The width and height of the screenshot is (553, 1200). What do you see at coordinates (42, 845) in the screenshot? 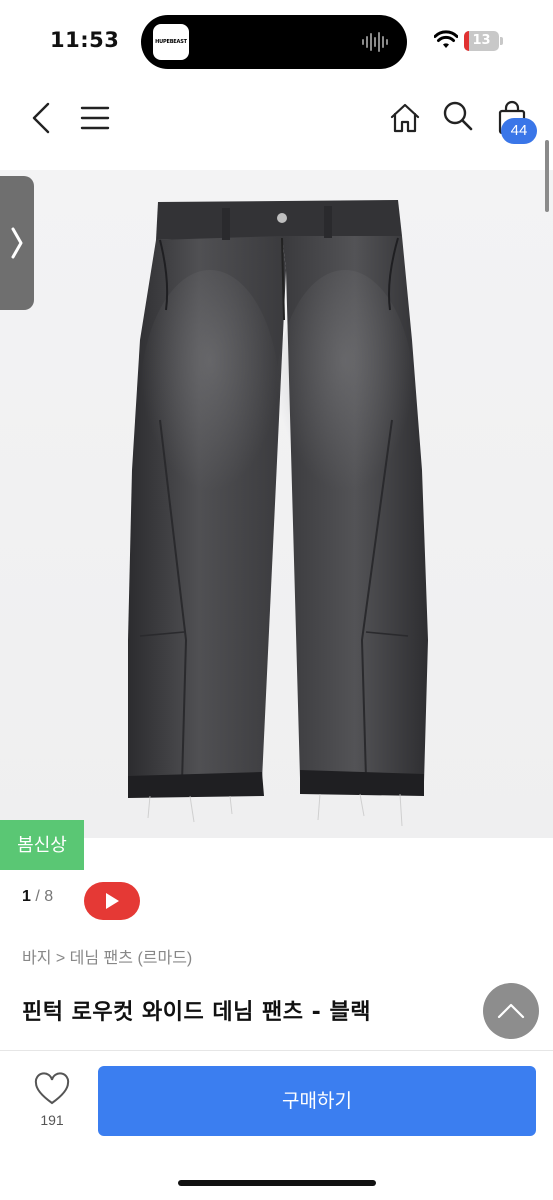
I see `new-arrival-badge: 봄신상` at bounding box center [42, 845].